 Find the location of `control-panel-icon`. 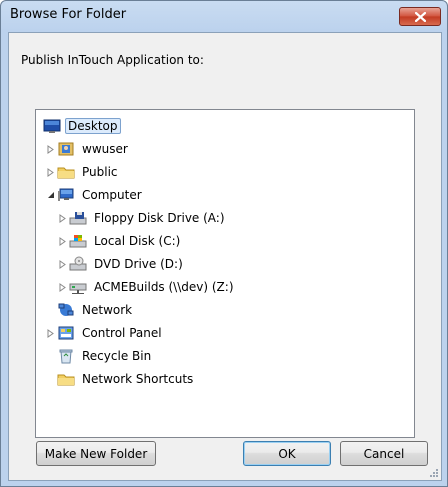

control-panel-icon is located at coordinates (66, 333).